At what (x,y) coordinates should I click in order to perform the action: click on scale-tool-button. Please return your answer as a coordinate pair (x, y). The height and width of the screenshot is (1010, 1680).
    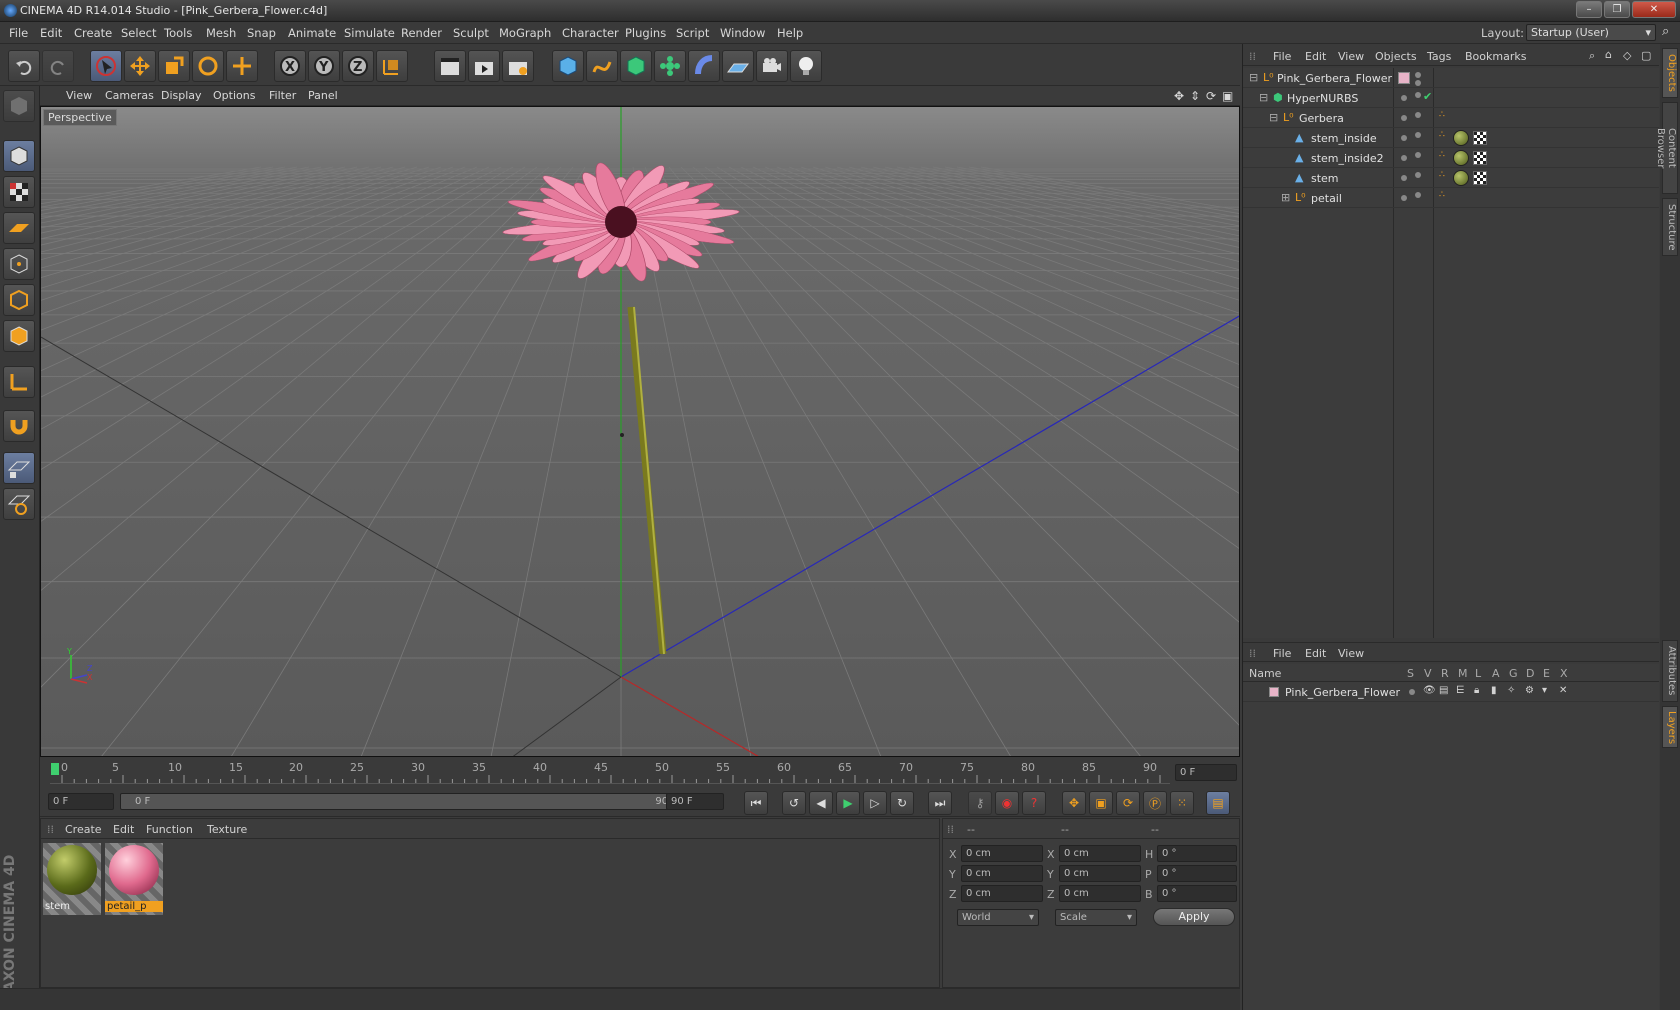
    Looking at the image, I should click on (174, 66).